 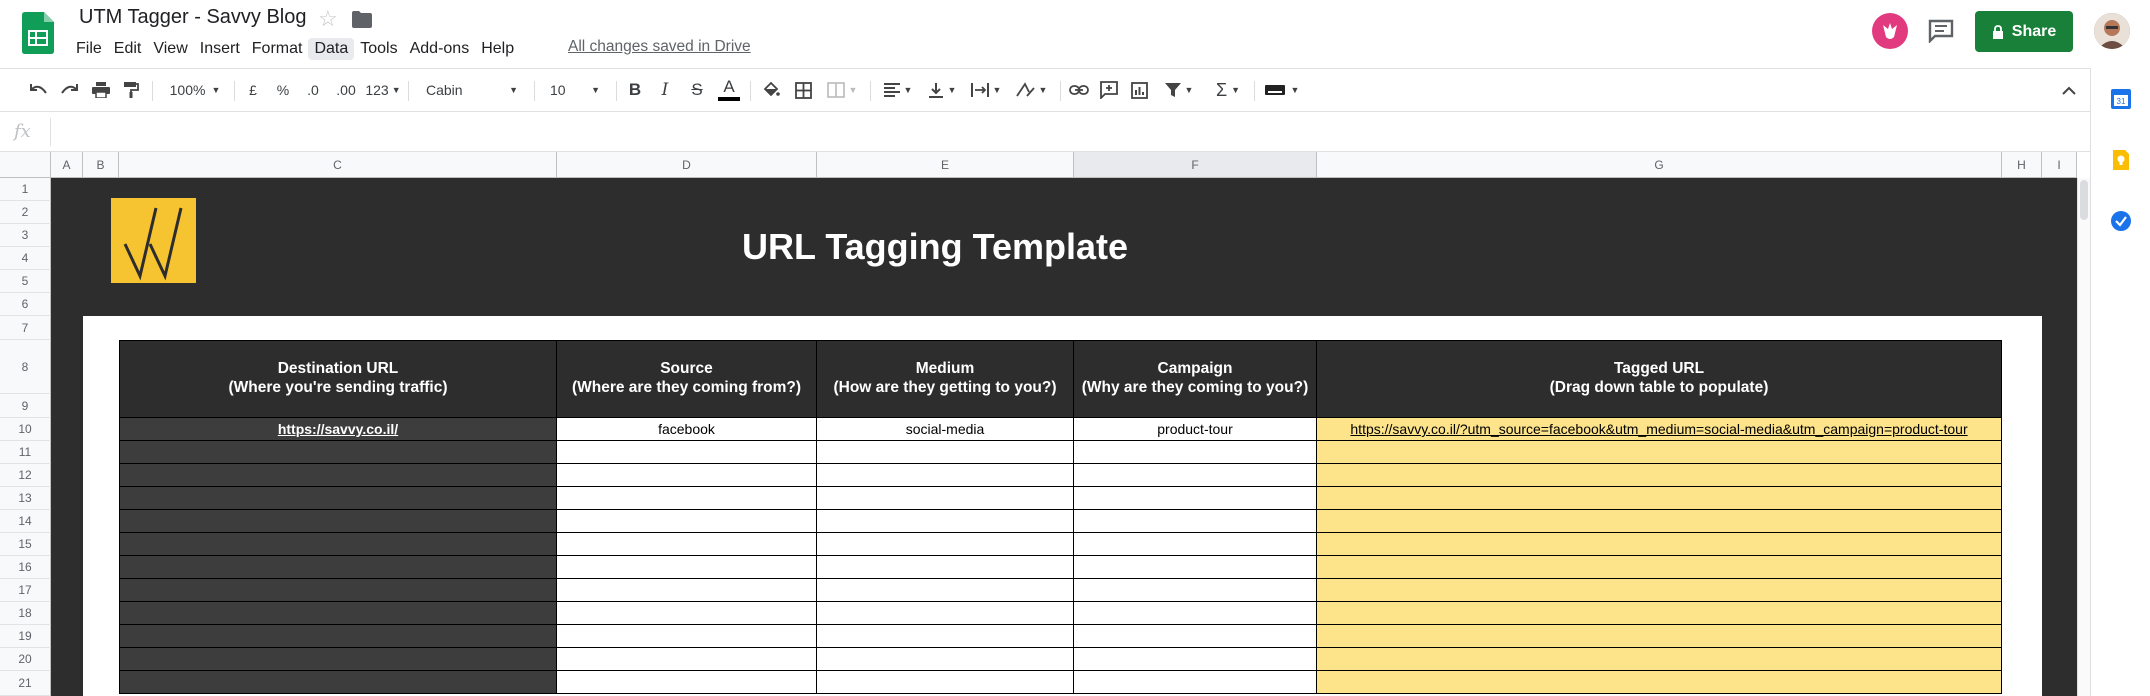 I want to click on row-header-5: 5, so click(x=25, y=281).